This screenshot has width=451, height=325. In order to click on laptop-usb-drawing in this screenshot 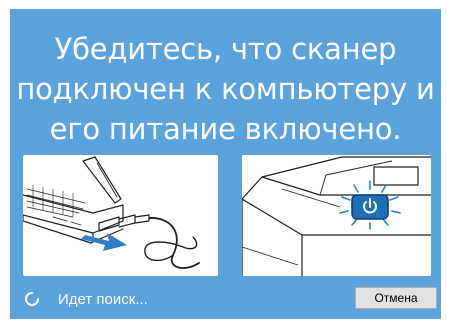, I will do `click(111, 212)`.